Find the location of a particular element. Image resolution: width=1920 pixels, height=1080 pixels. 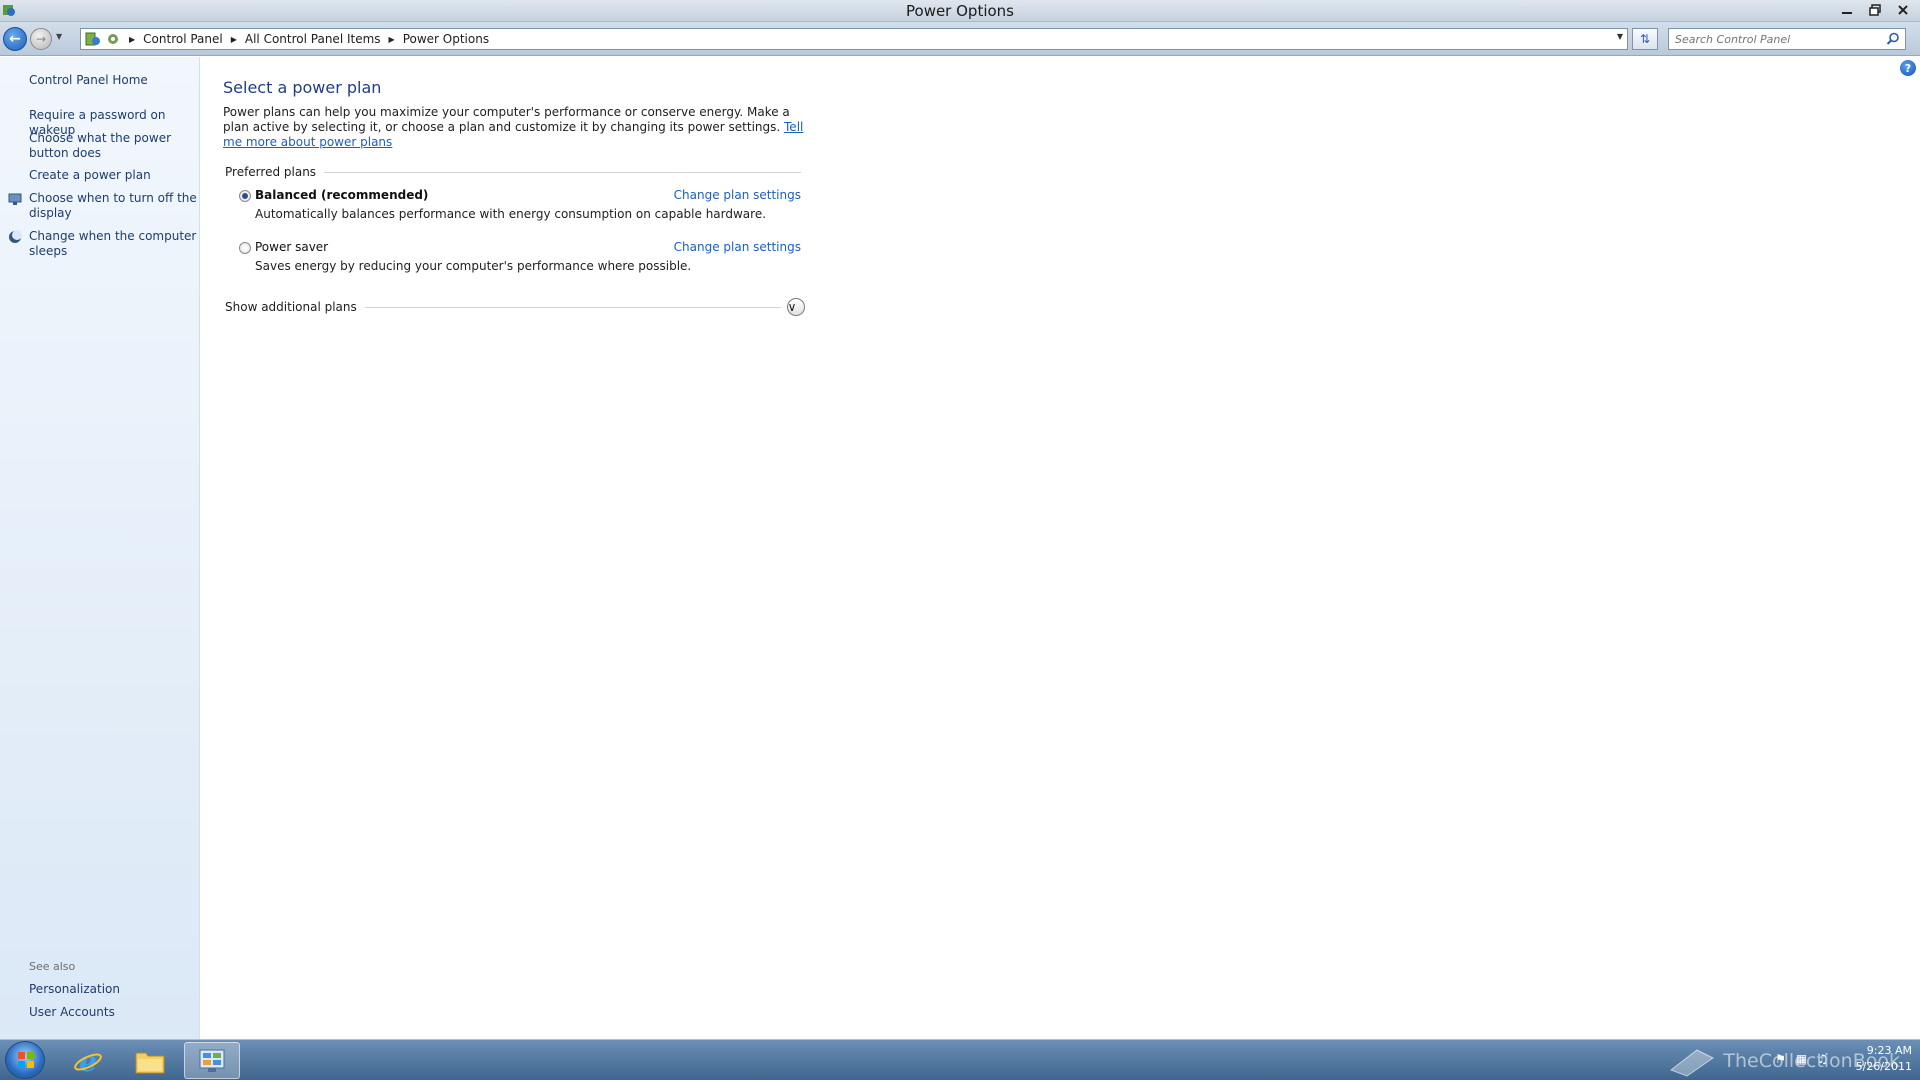

gear-icon is located at coordinates (113, 39).